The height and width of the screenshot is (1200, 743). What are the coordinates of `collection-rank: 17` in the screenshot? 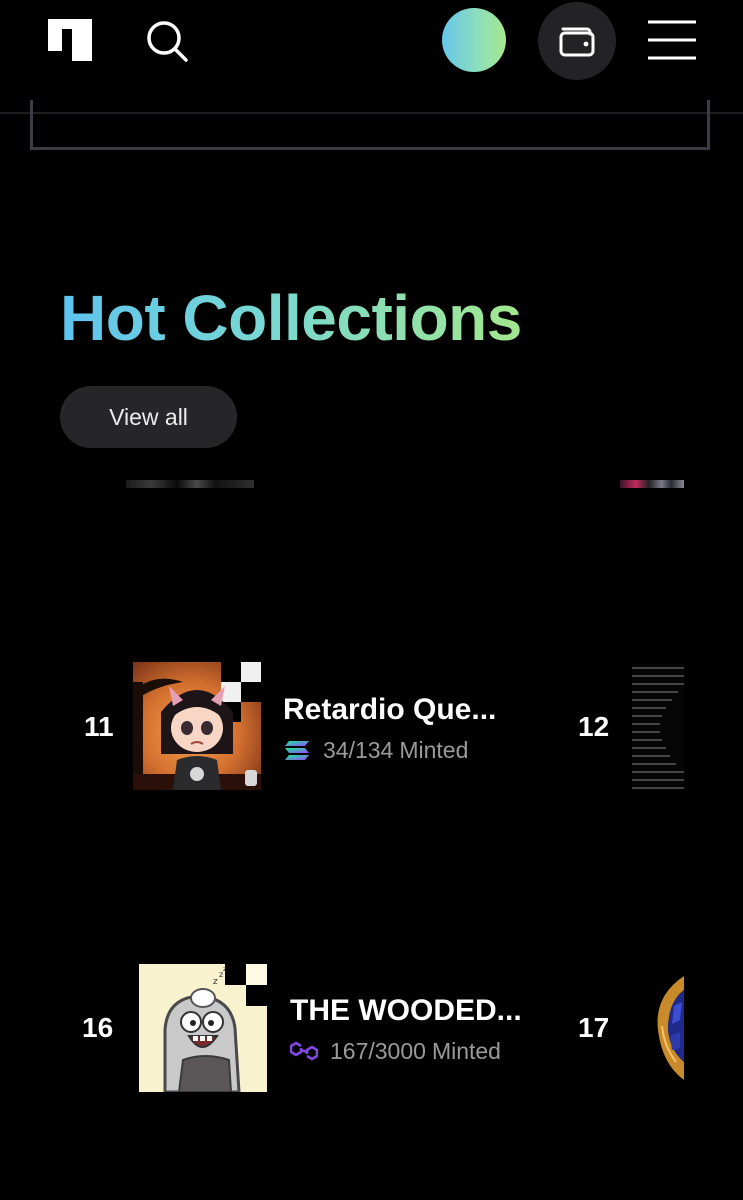 It's located at (594, 1027).